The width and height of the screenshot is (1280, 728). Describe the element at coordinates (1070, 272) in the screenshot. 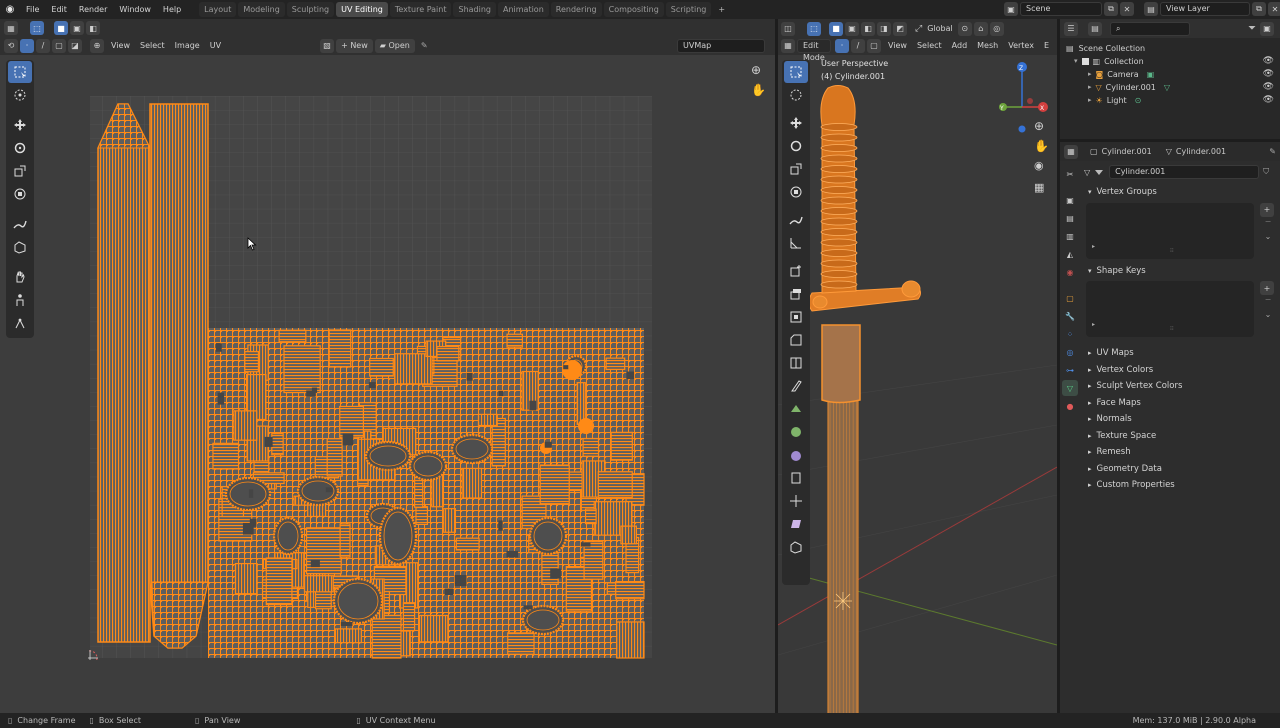

I see `world-tab-icon: ◉` at that location.